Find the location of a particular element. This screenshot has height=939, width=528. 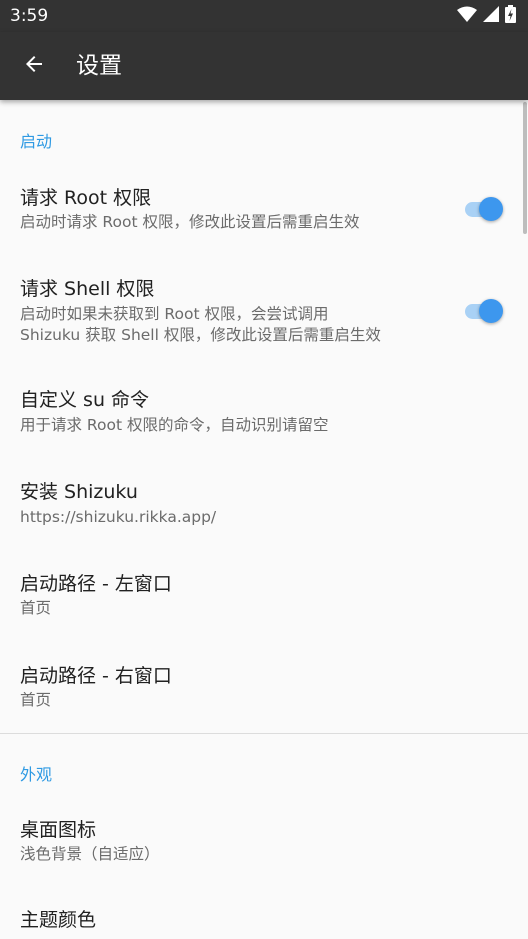

status-icons is located at coordinates (486, 16).